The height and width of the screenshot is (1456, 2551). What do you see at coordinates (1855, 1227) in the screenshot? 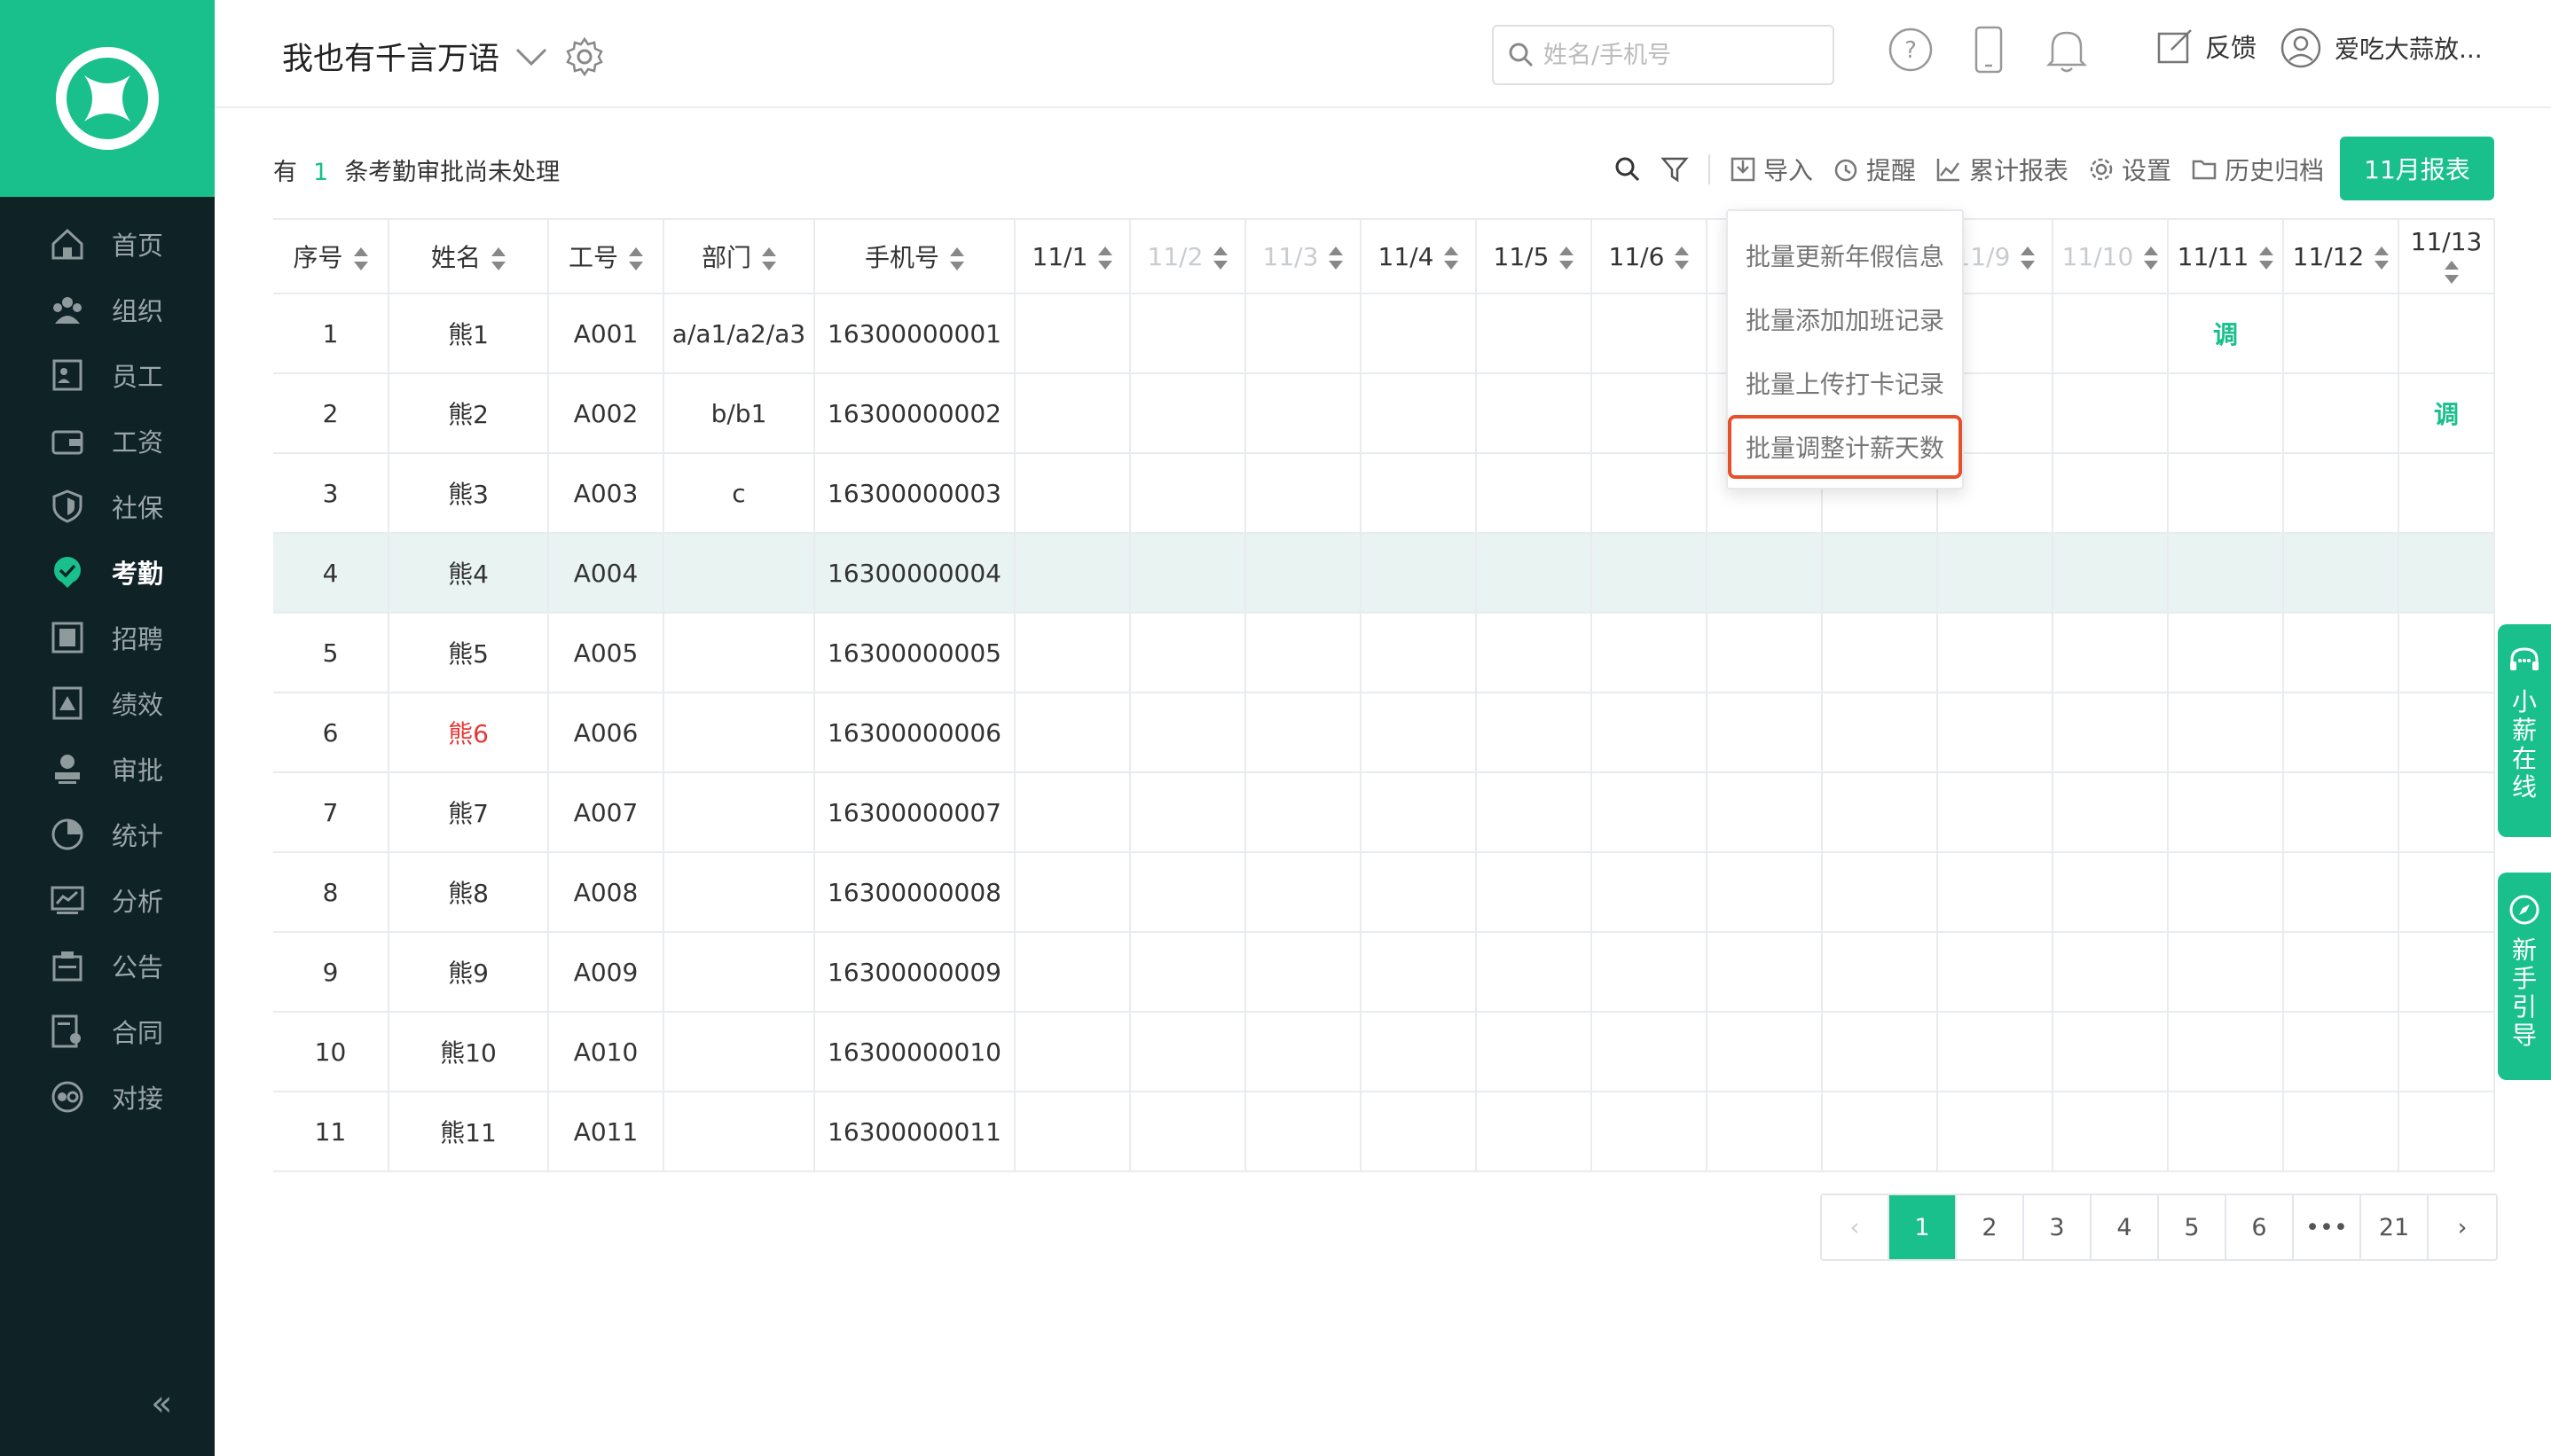
I see `prev-page-icon: ‹` at bounding box center [1855, 1227].